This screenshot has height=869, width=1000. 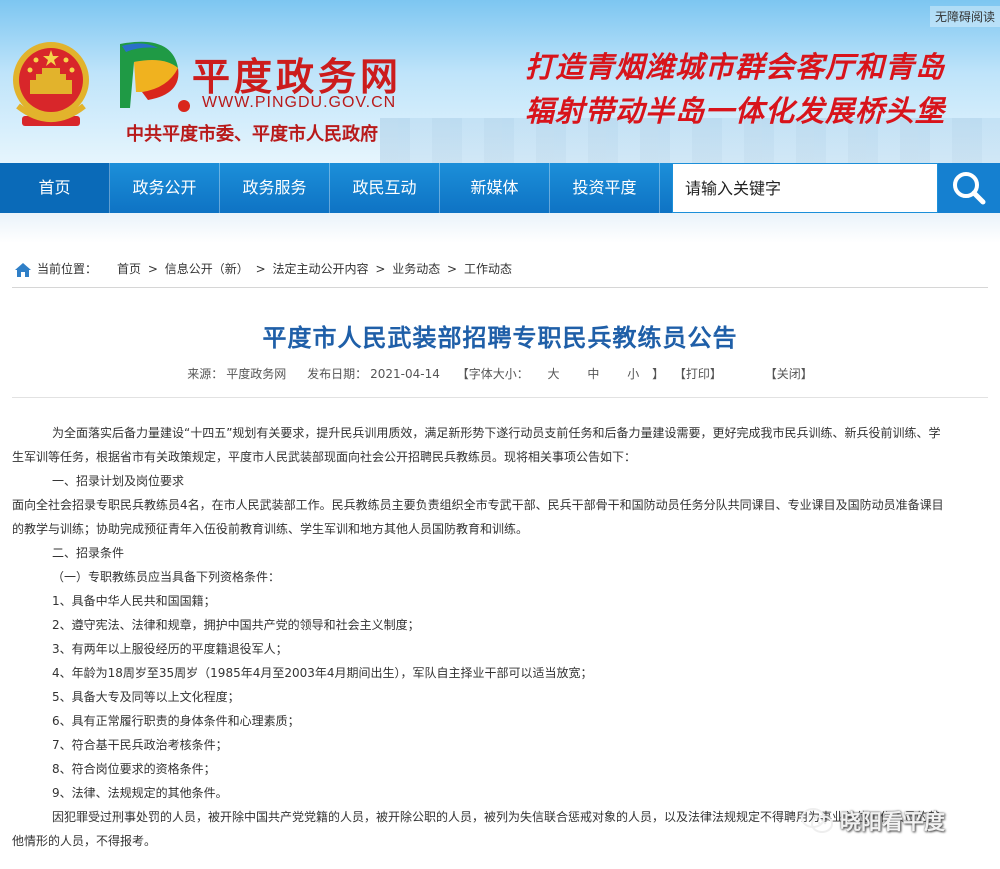 I want to click on condition-item: 6、具有正常履行职责的身体条件和心理素质；, so click(x=176, y=721).